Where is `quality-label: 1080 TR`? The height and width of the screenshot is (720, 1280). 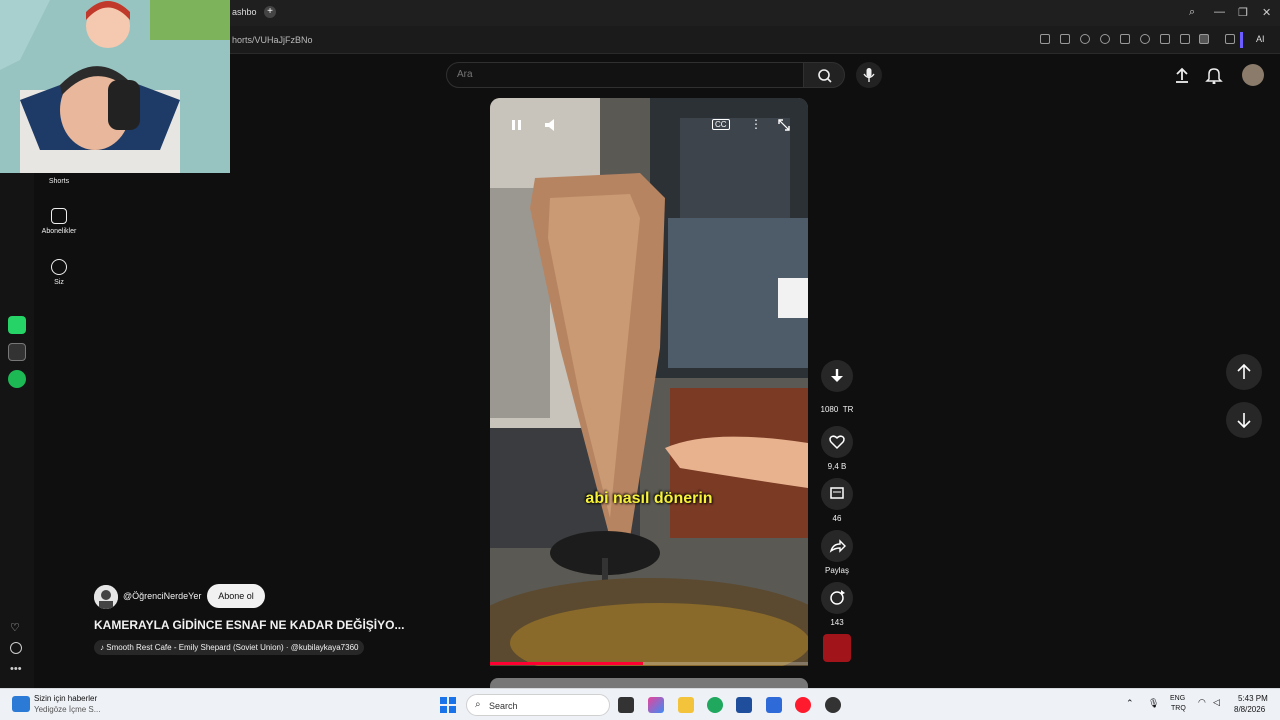
quality-label: 1080 TR is located at coordinates (837, 409).